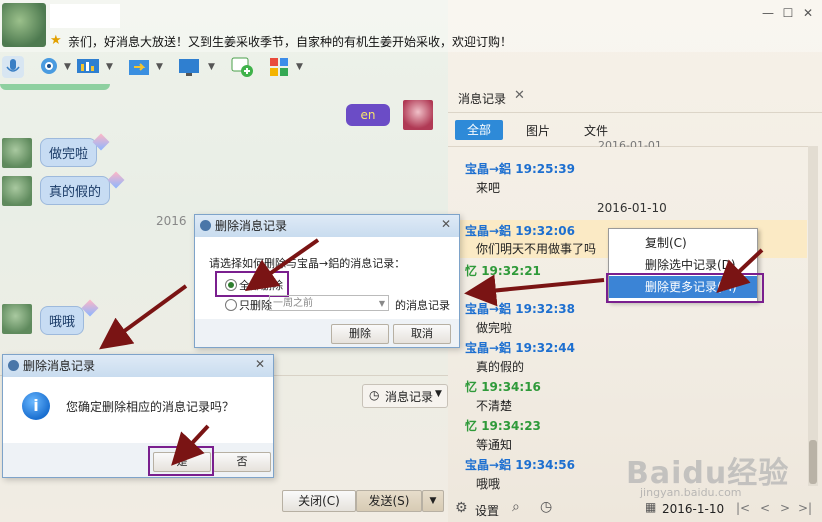 The height and width of the screenshot is (522, 822). Describe the element at coordinates (494, 328) in the screenshot. I see `record-body: 做完啦` at that location.